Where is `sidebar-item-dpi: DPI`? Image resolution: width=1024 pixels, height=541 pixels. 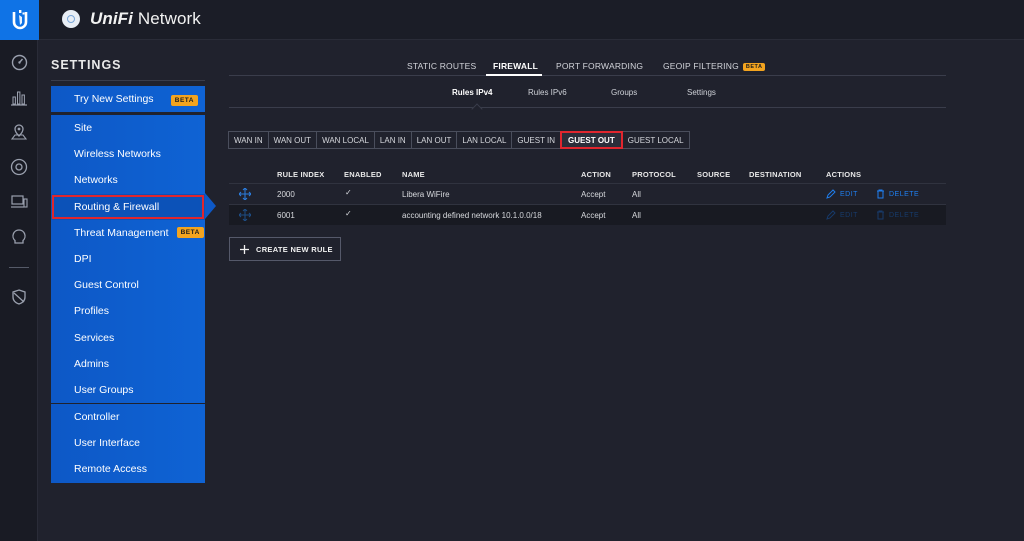 sidebar-item-dpi: DPI is located at coordinates (128, 259).